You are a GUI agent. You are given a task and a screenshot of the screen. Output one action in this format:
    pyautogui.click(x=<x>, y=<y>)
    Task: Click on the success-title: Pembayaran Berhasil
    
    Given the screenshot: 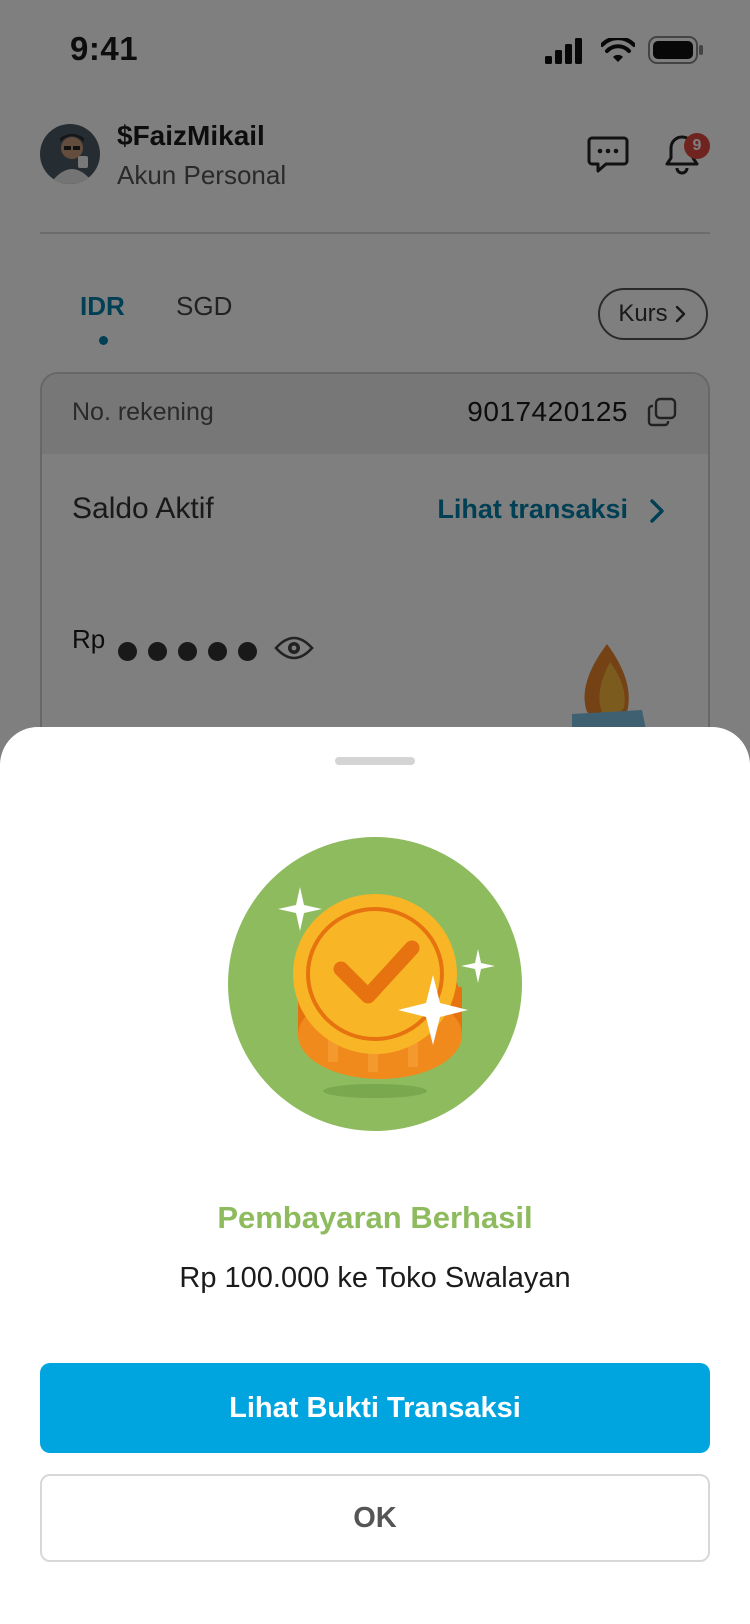 What is the action you would take?
    pyautogui.click(x=375, y=1217)
    